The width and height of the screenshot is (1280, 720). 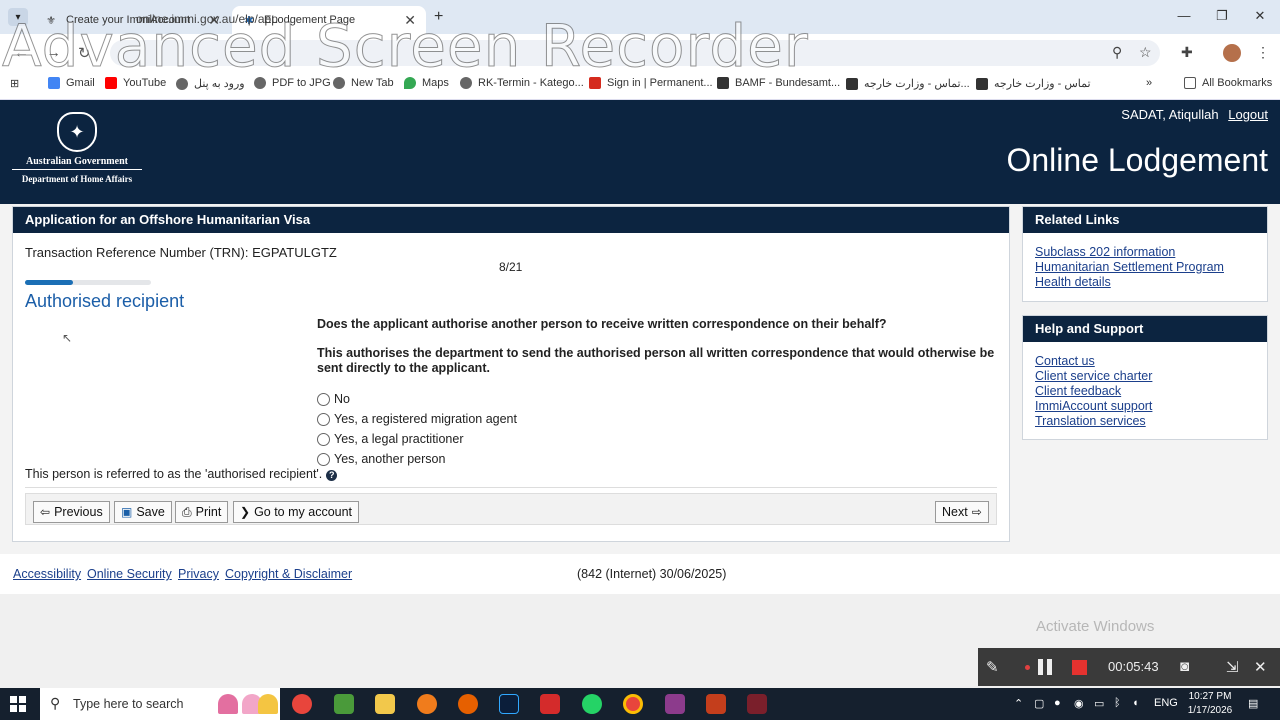 I want to click on volume-icon: ◖, so click(x=1135, y=703).